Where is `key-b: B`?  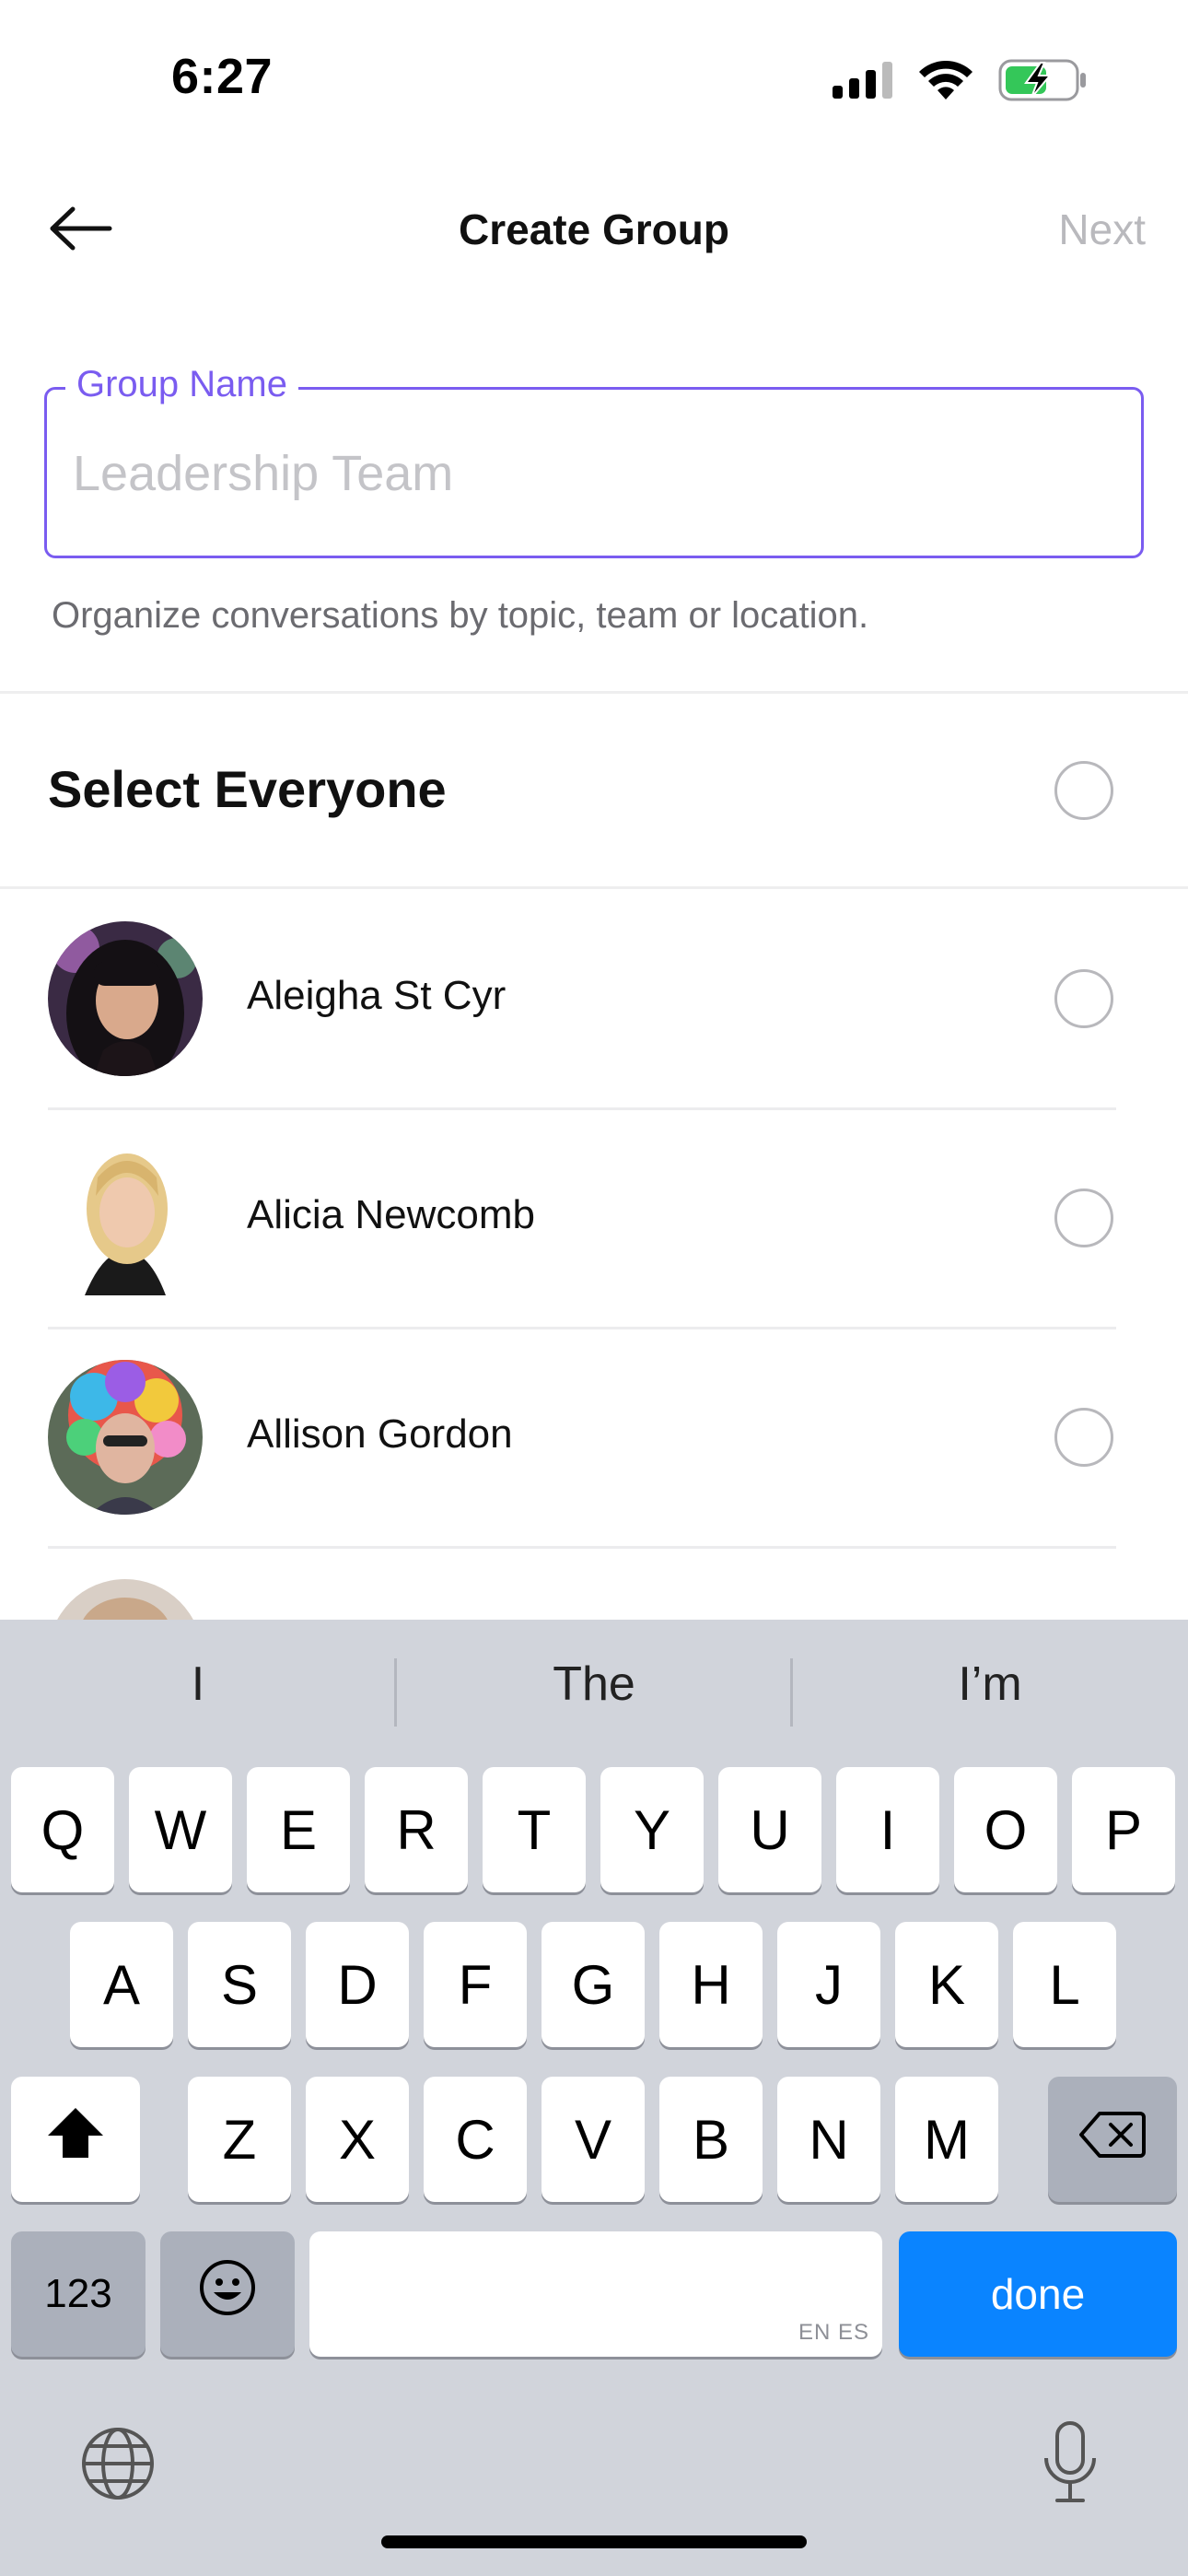 key-b: B is located at coordinates (711, 2139).